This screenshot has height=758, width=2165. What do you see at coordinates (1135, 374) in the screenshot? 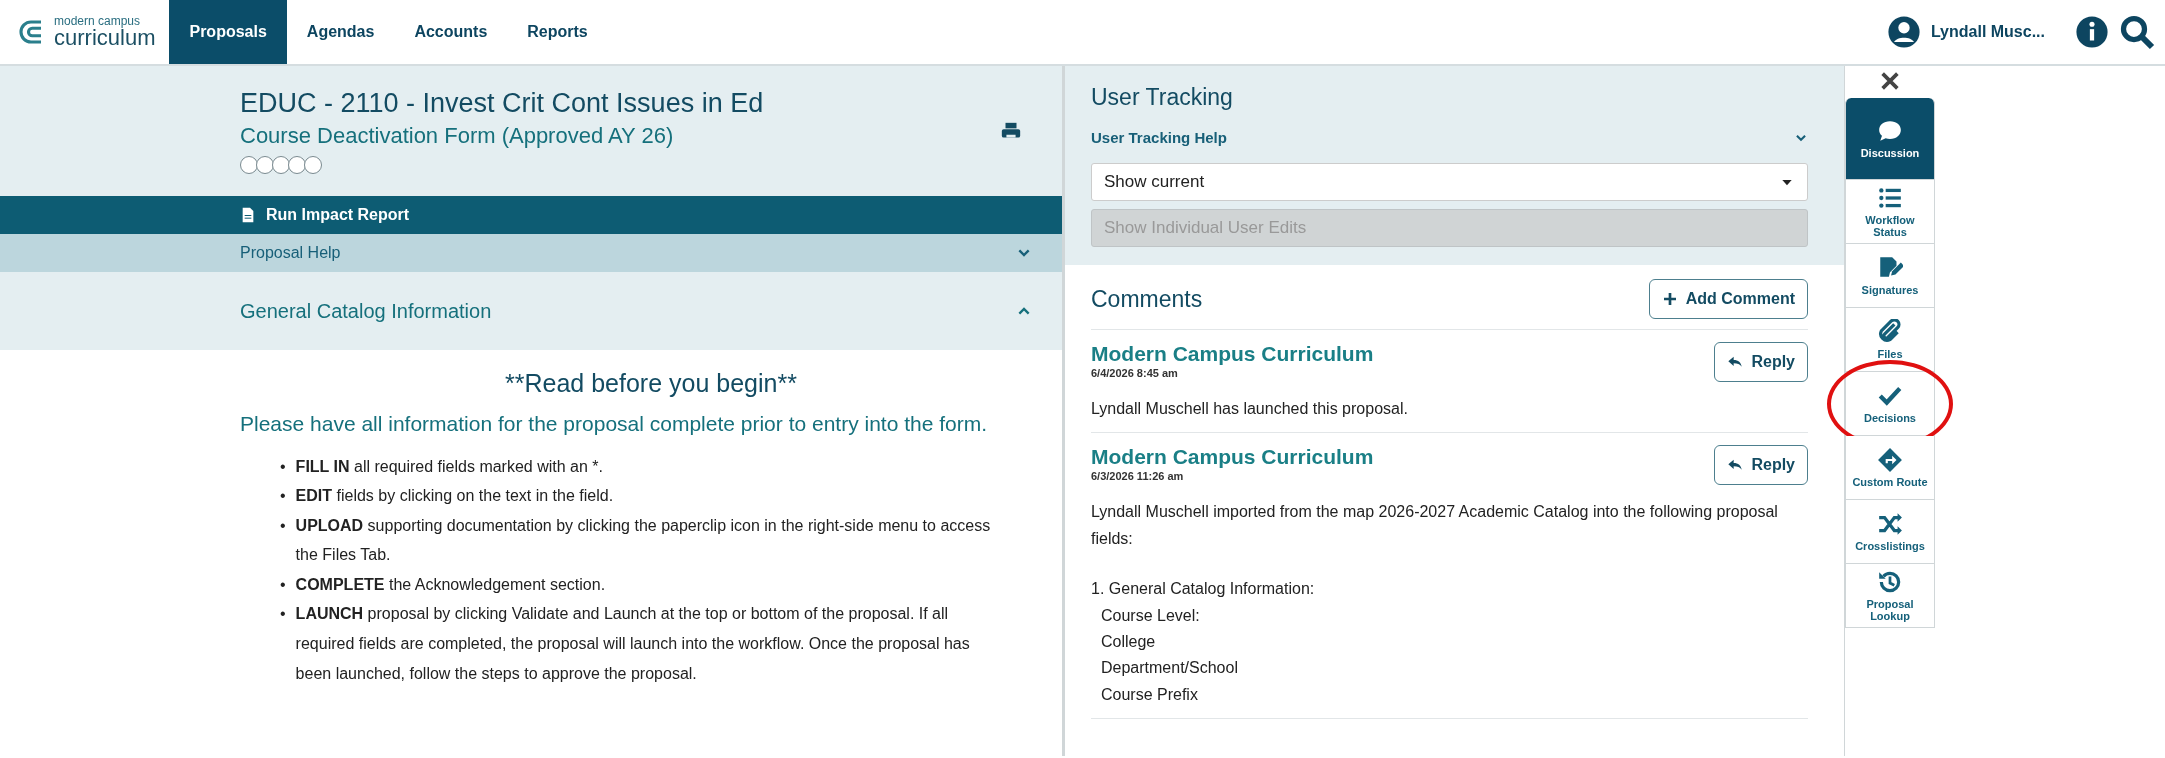
I see `comment-date: 6/4/2026 8:45 am` at bounding box center [1135, 374].